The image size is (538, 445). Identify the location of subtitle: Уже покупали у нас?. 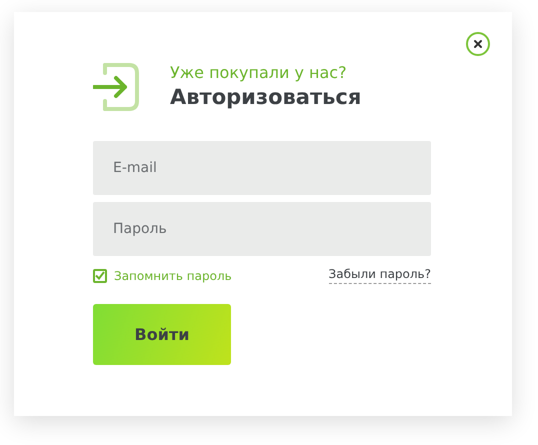
(259, 73).